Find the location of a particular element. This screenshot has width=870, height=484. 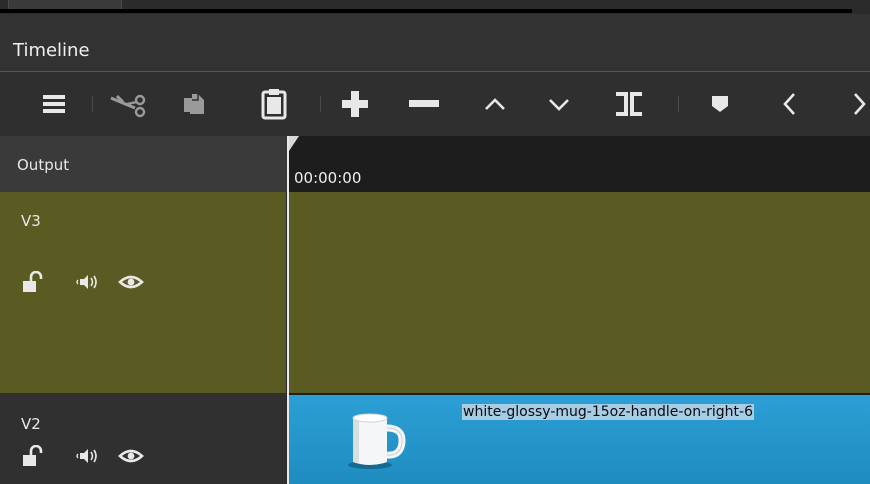

marker-icon is located at coordinates (720, 104).